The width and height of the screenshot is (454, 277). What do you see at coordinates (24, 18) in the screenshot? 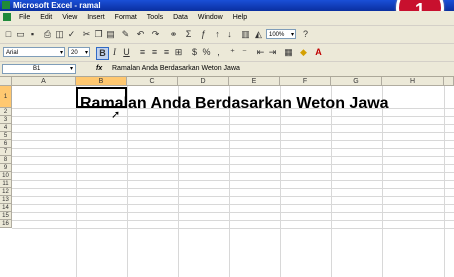
I see `menu-file: File` at bounding box center [24, 18].